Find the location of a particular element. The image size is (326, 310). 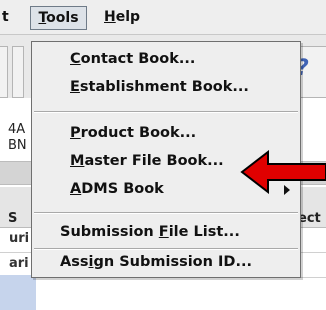

table-cell: uri is located at coordinates (19, 238).